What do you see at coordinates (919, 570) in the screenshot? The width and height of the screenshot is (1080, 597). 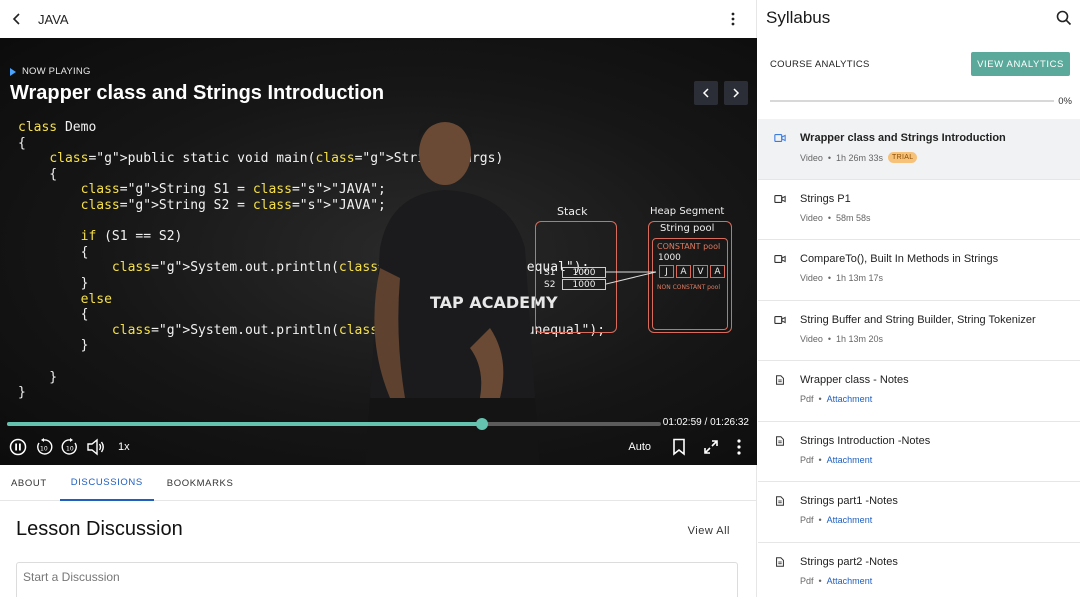 I see `syllabus-item: Strings part2 -Notes Pdf • Attachment` at bounding box center [919, 570].